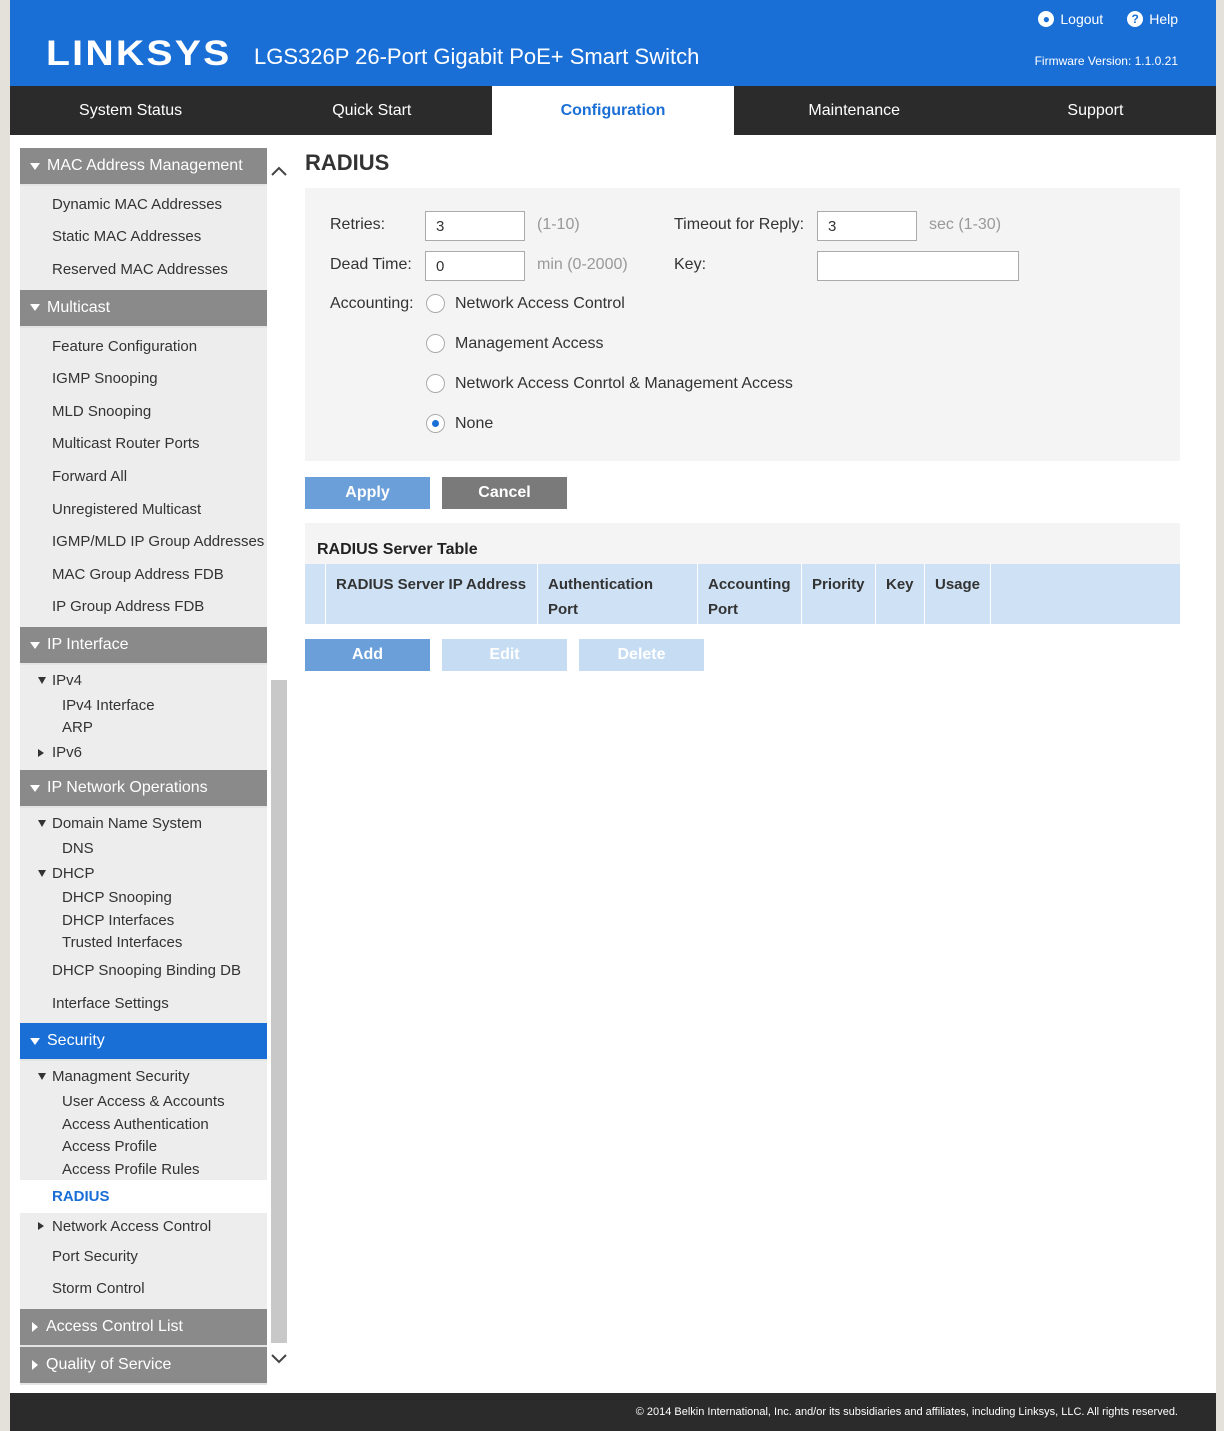 The image size is (1224, 1431). What do you see at coordinates (143, 509) in the screenshot?
I see `sidebar-item-unregistered-multicast: Unregistered Multicast` at bounding box center [143, 509].